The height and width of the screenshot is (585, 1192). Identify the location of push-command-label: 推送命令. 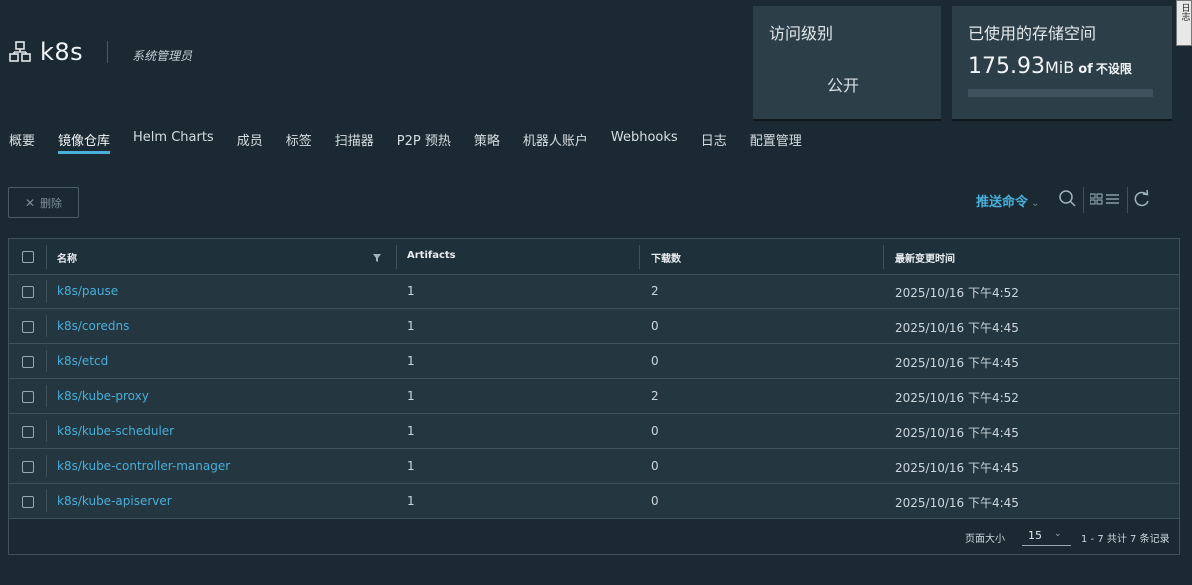
(1002, 202).